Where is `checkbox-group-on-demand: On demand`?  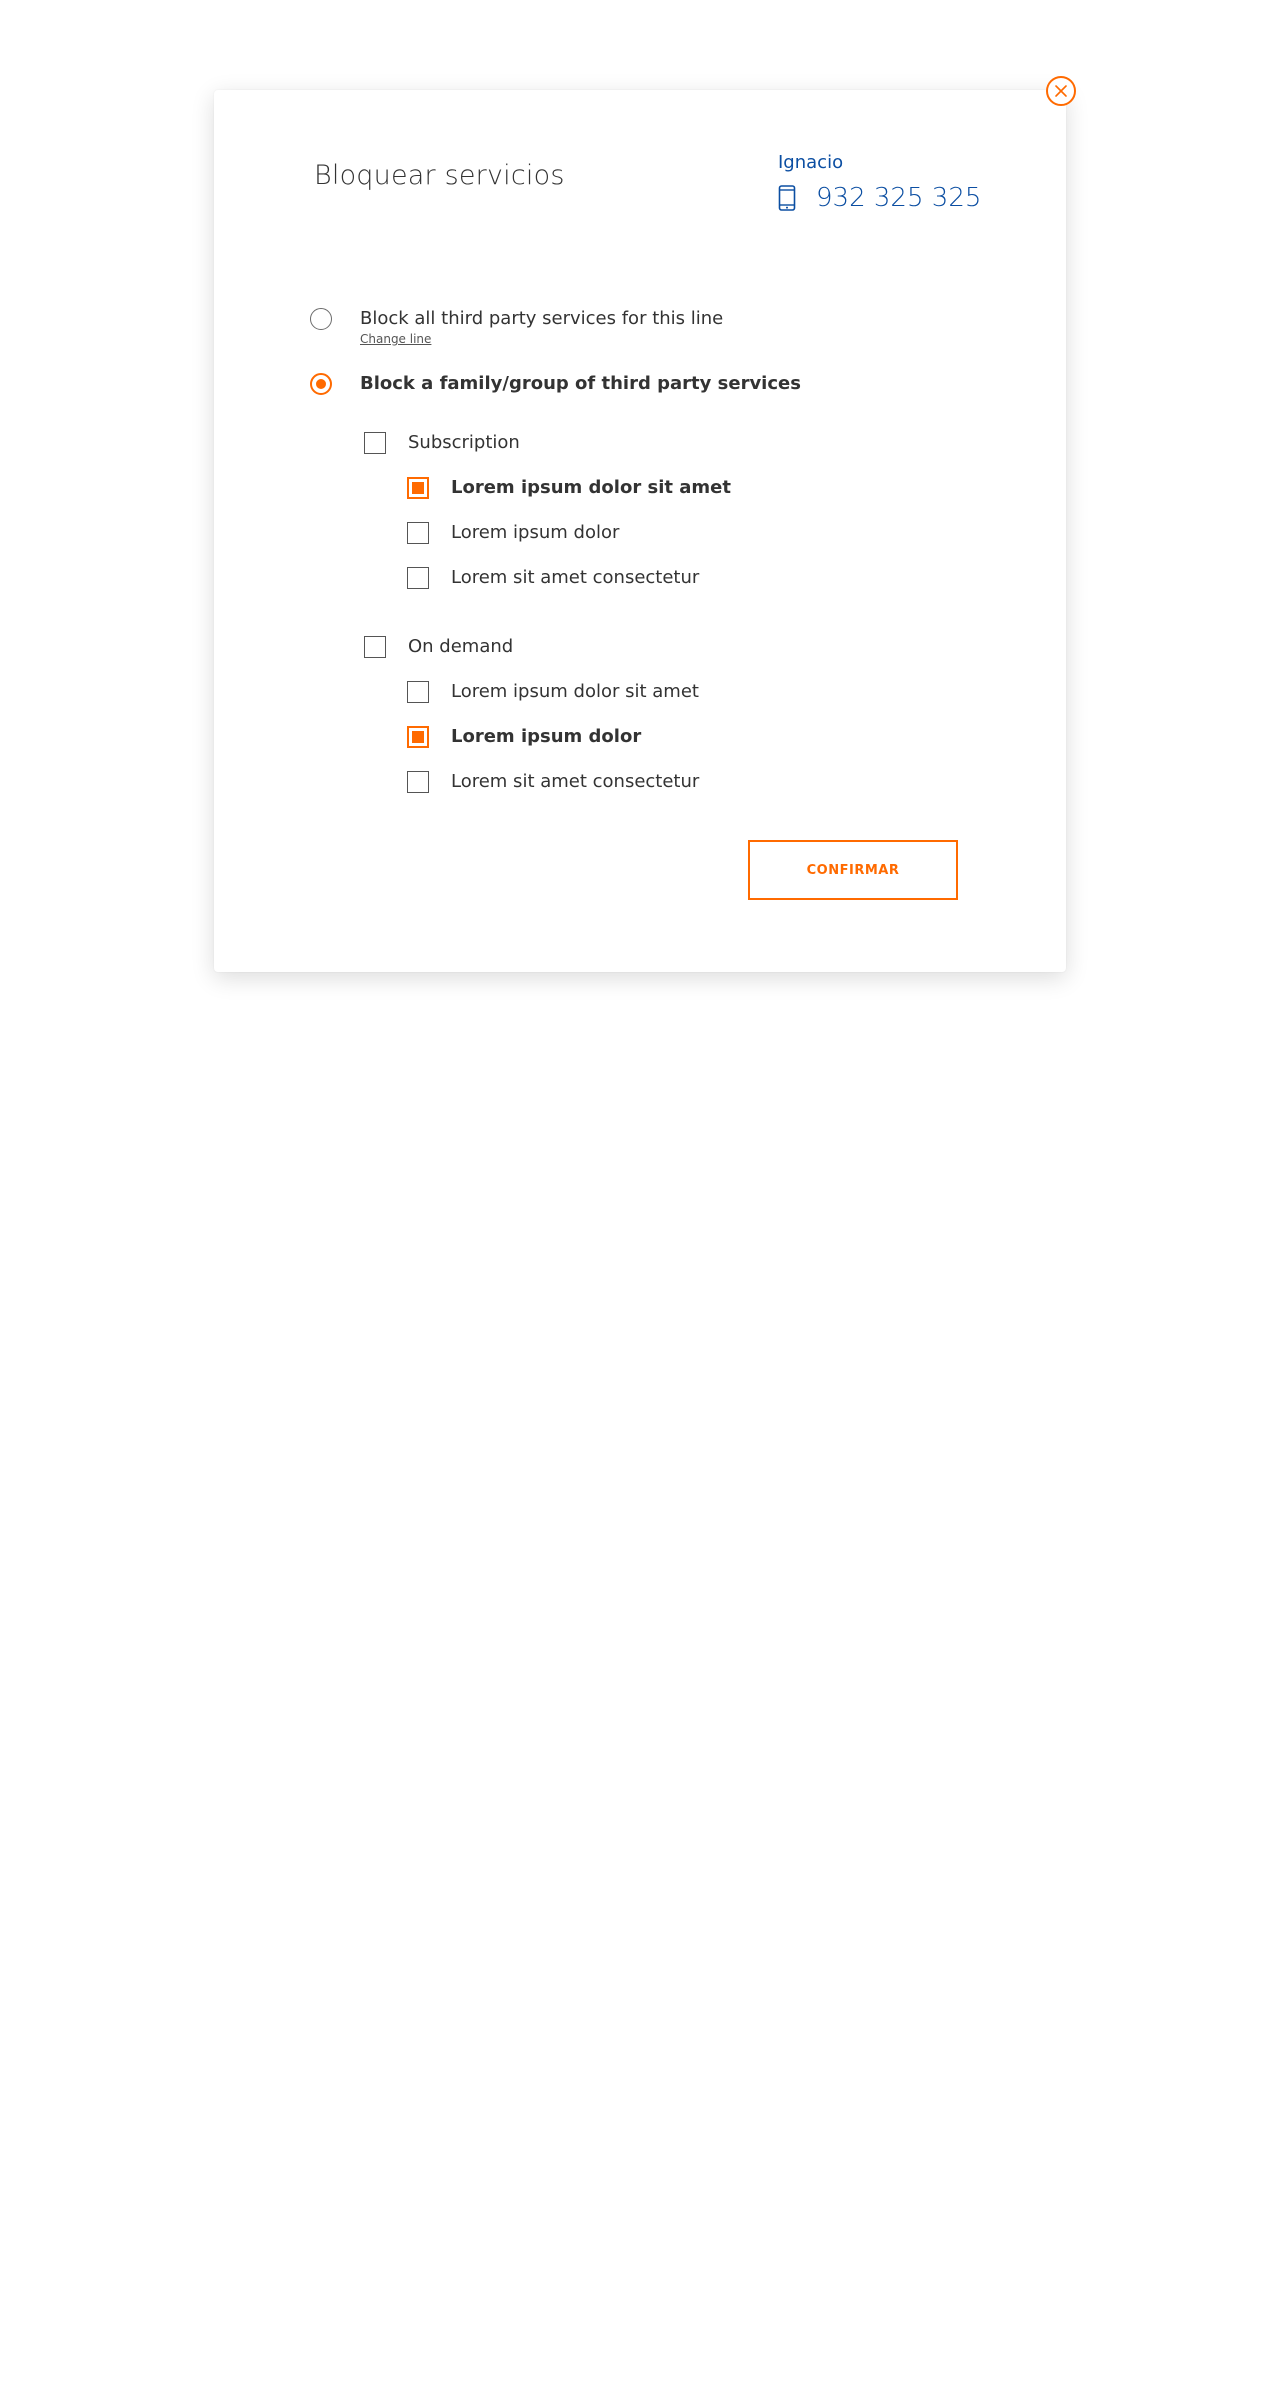 checkbox-group-on-demand: On demand is located at coordinates (438, 647).